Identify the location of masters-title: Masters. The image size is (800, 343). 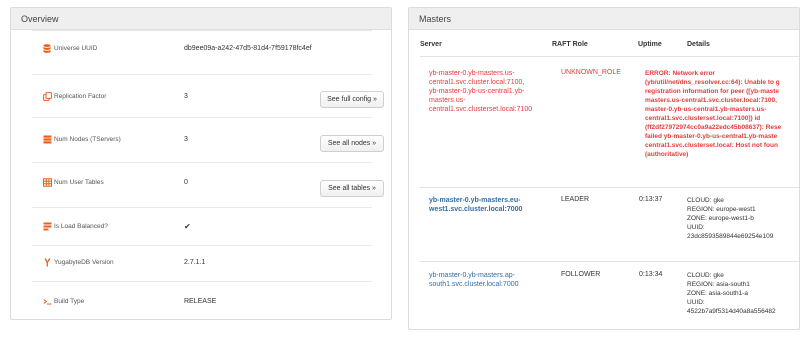
(604, 19).